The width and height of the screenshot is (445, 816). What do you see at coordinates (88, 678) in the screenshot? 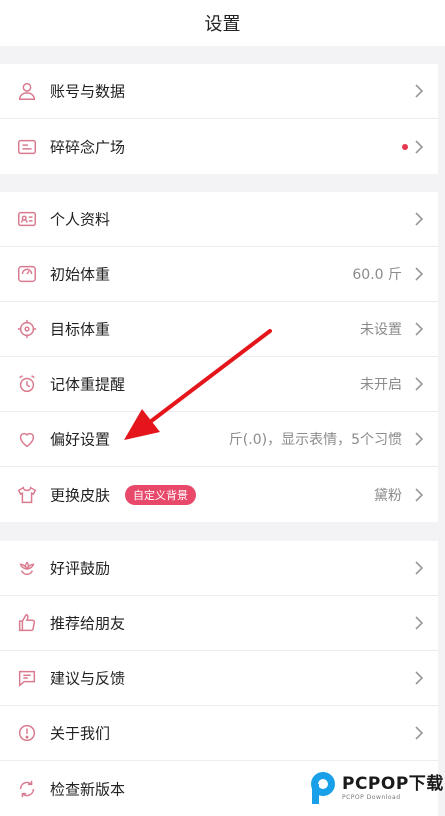
I see `settings-row-label: 建议与反馈` at bounding box center [88, 678].